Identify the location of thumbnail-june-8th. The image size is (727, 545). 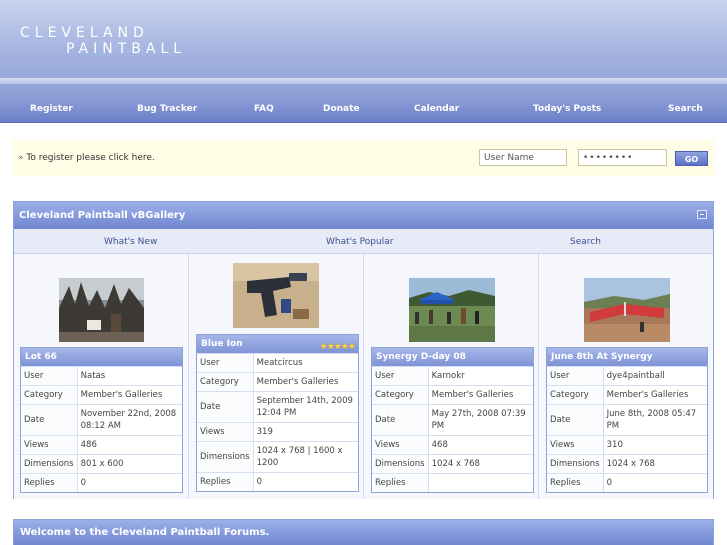
(627, 310).